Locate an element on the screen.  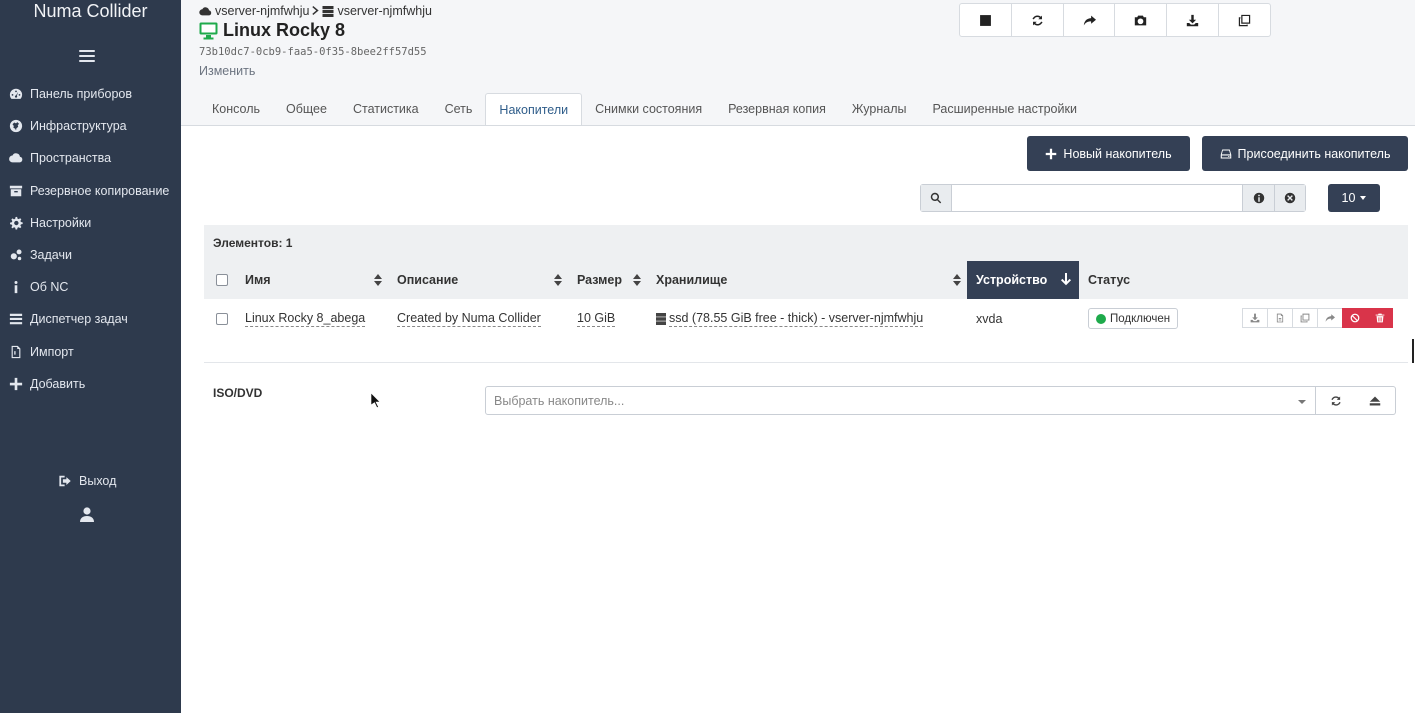
sign-out-icon is located at coordinates (65, 481).